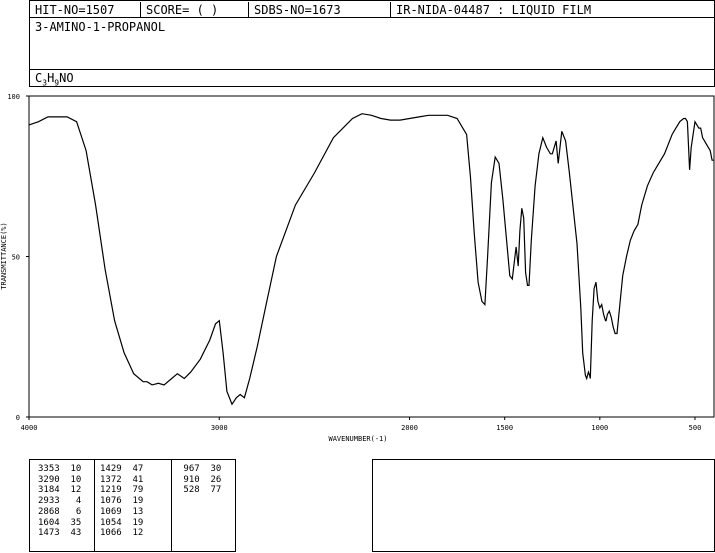 The height and width of the screenshot is (553, 715). I want to click on peak-column-3: 967 30 910 26 528 77, so click(199, 480).